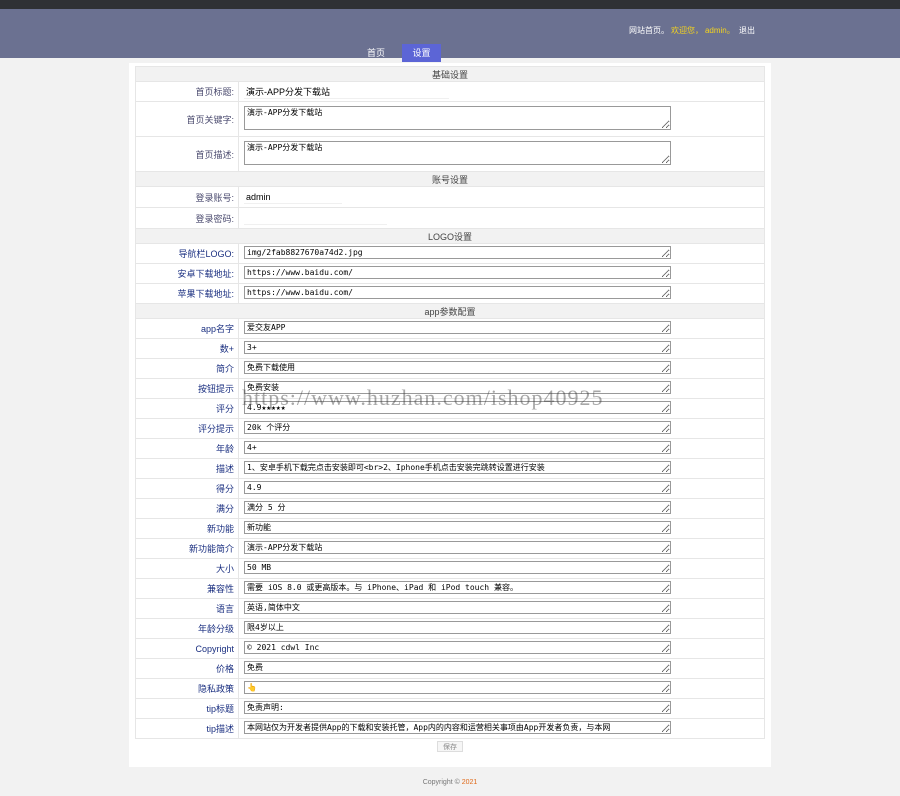 This screenshot has width=900, height=796. What do you see at coordinates (187, 728) in the screenshot?
I see `app-tip-desc-label: tip描述` at bounding box center [187, 728].